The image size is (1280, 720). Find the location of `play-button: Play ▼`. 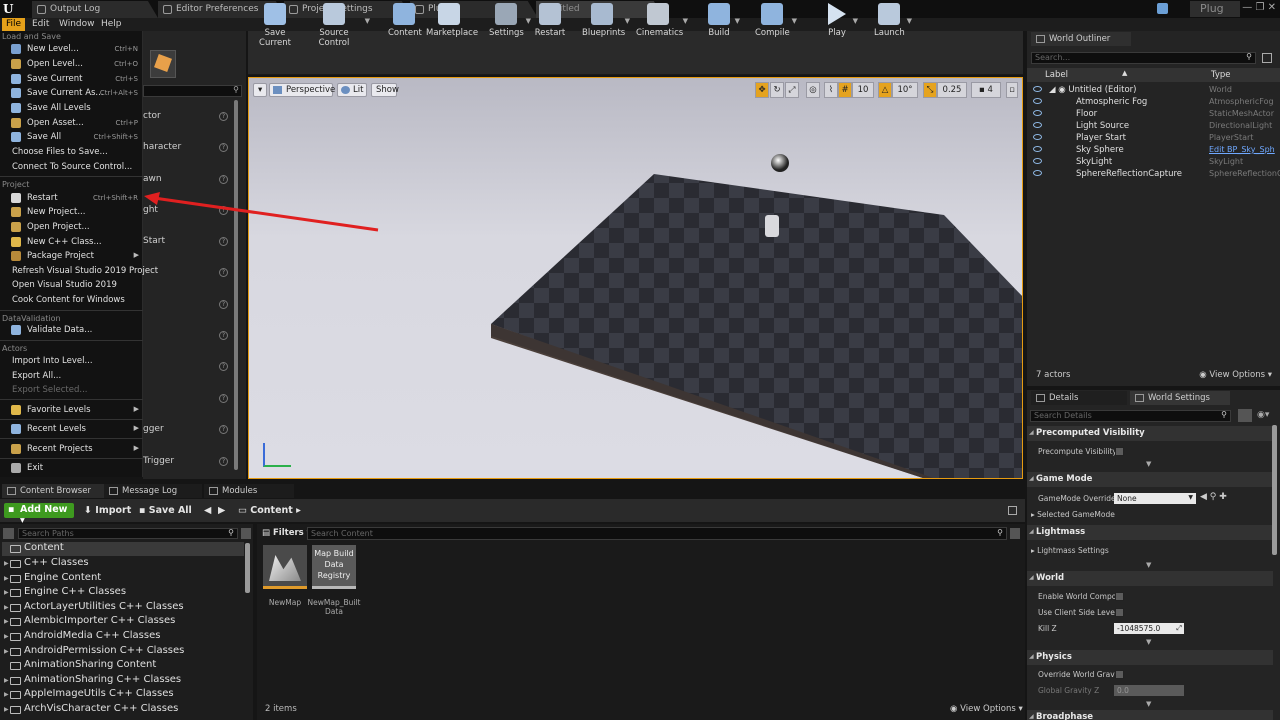

play-button: Play ▼ is located at coordinates (841, 20).